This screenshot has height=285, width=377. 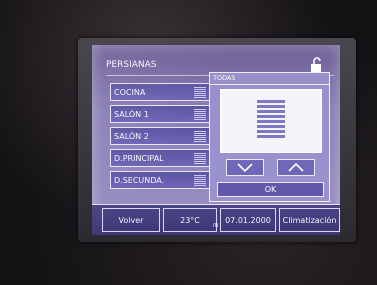 What do you see at coordinates (131, 114) in the screenshot?
I see `list-item-label: SALÓN 1` at bounding box center [131, 114].